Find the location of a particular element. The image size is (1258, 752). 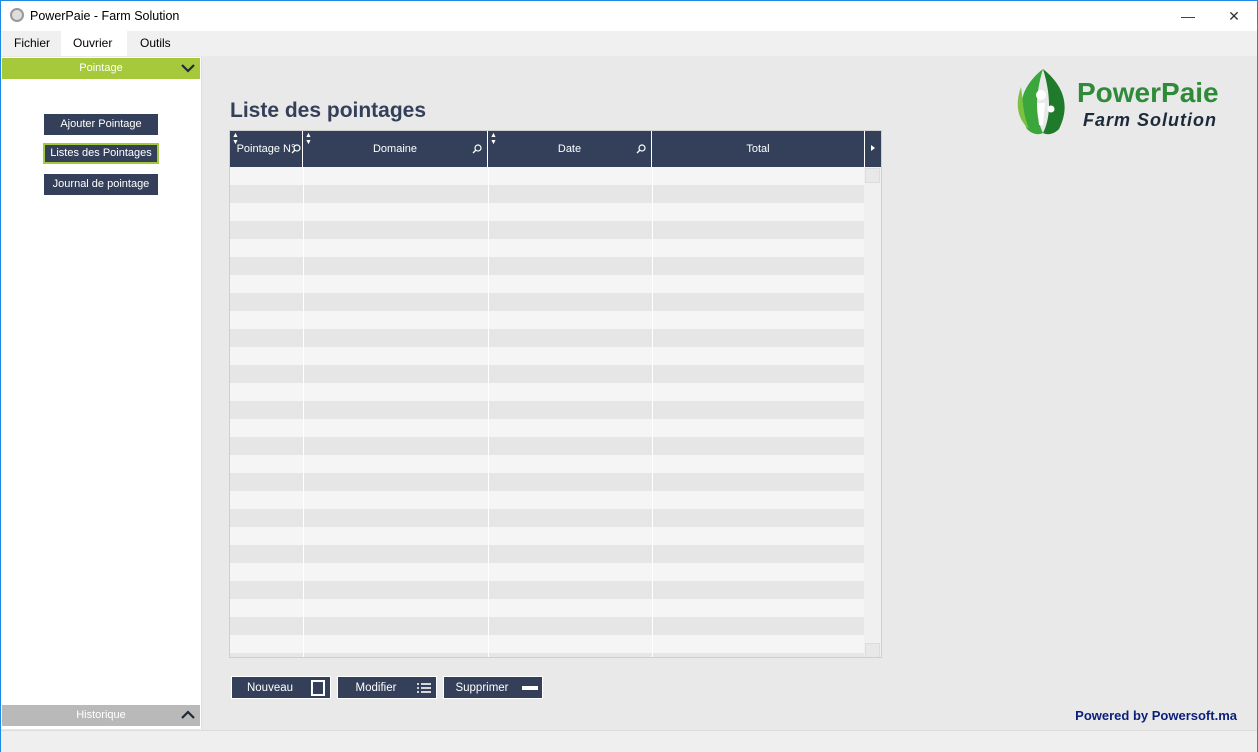

column-header-label: Date is located at coordinates (569, 149).